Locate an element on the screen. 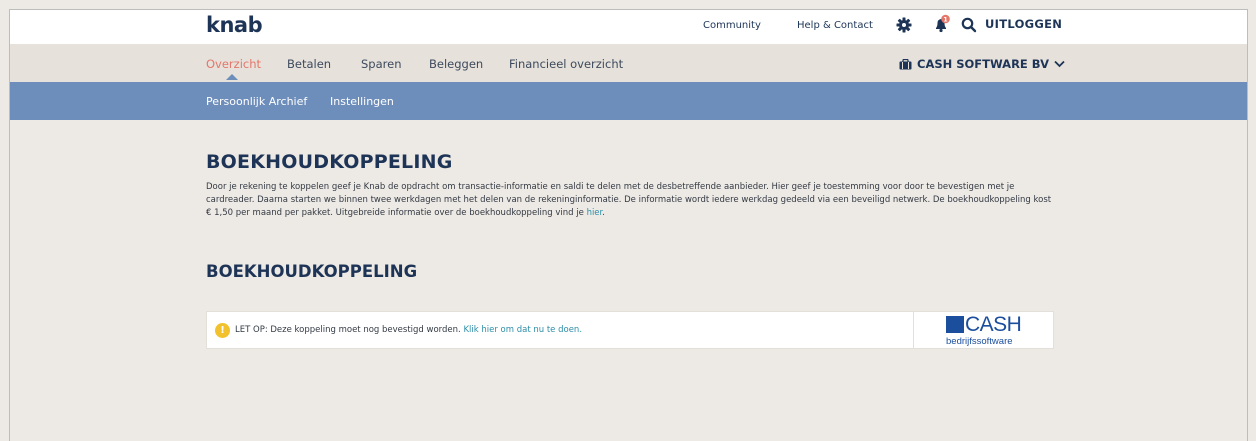  page-title: BOEKHOUDKOPPELING is located at coordinates (329, 162).